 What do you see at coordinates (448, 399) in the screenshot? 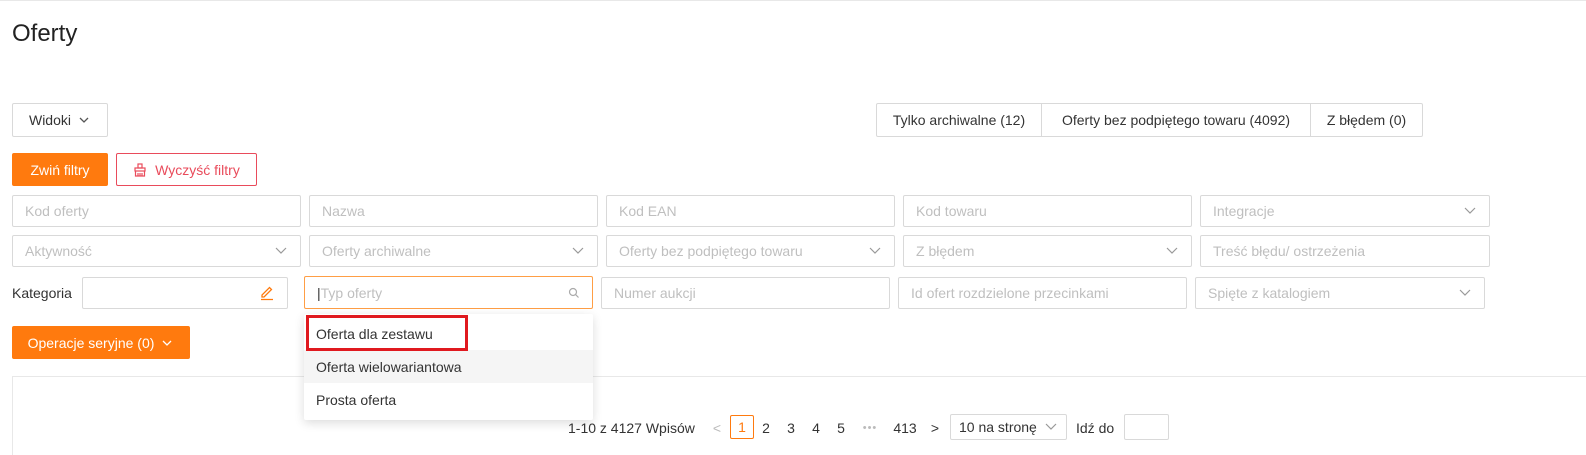
I see `offer-type-option: Prosta oferta` at bounding box center [448, 399].